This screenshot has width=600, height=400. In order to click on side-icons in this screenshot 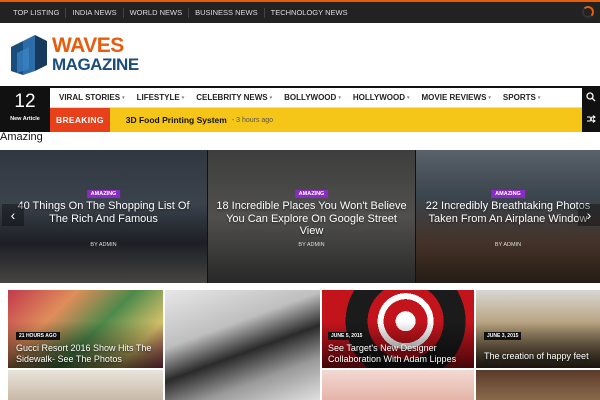, I will do `click(591, 109)`.